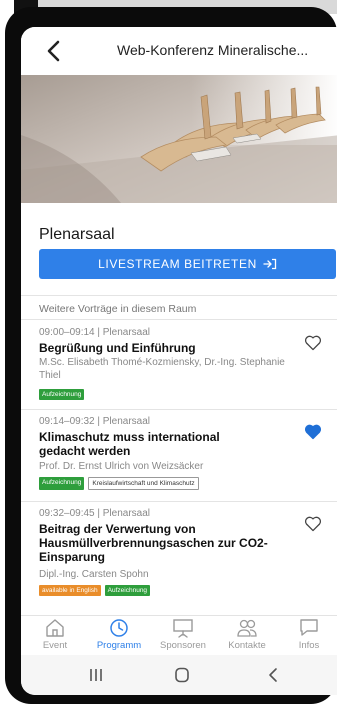  What do you see at coordinates (118, 309) in the screenshot?
I see `section-header: Weitere Vorträge in diesem Raum` at bounding box center [118, 309].